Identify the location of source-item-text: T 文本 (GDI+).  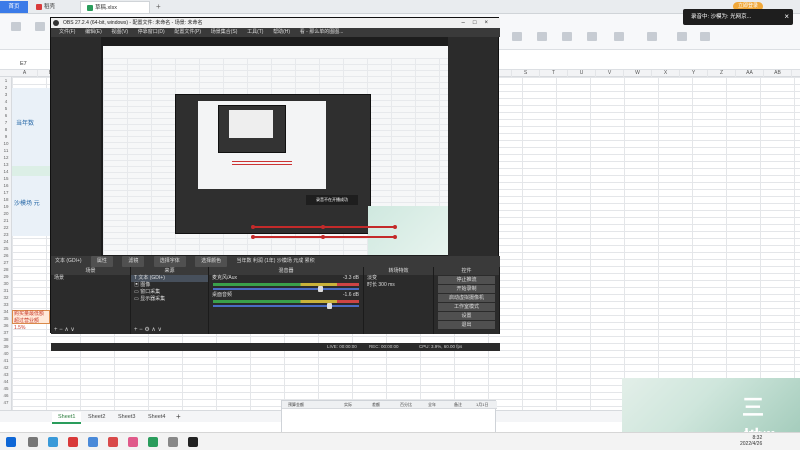
(169, 278).